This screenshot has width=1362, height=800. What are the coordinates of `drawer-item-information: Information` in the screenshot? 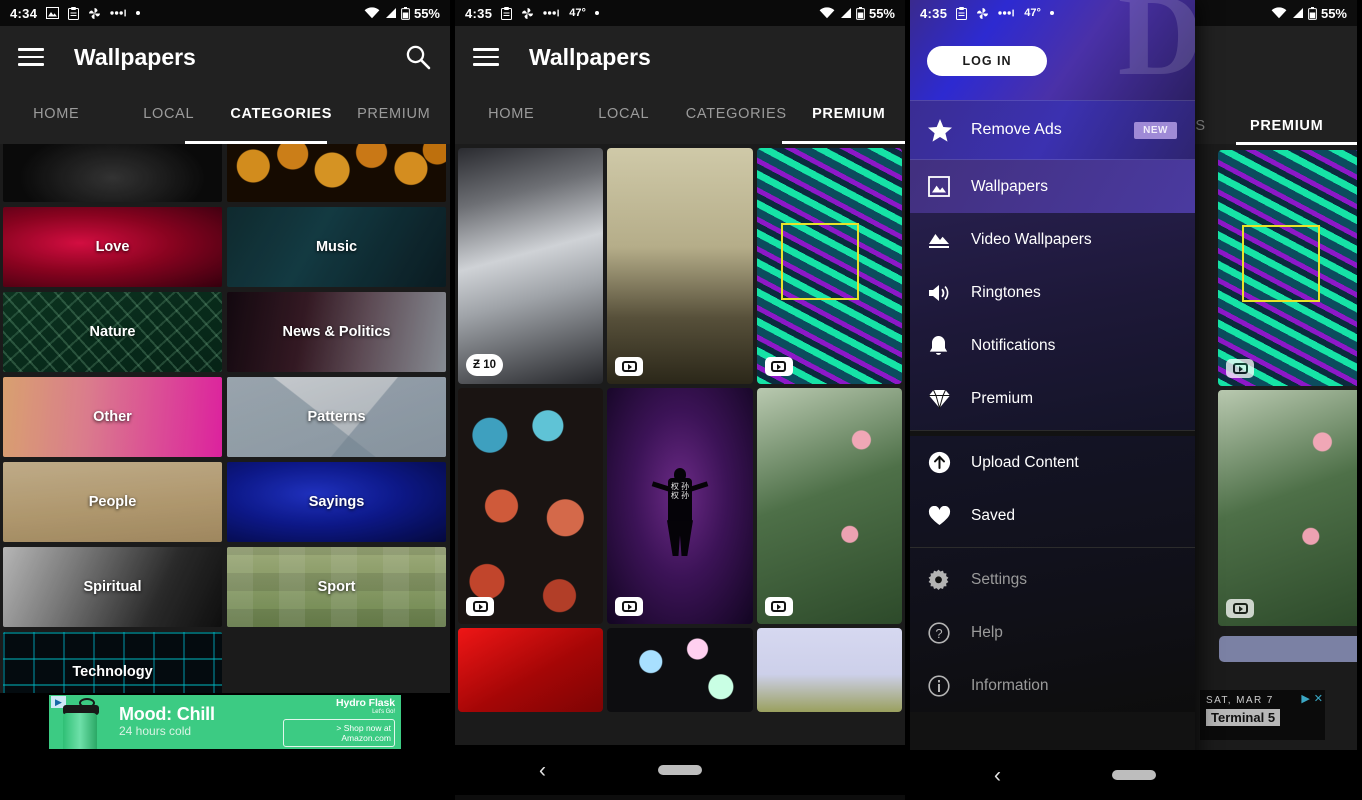 It's located at (1052, 685).